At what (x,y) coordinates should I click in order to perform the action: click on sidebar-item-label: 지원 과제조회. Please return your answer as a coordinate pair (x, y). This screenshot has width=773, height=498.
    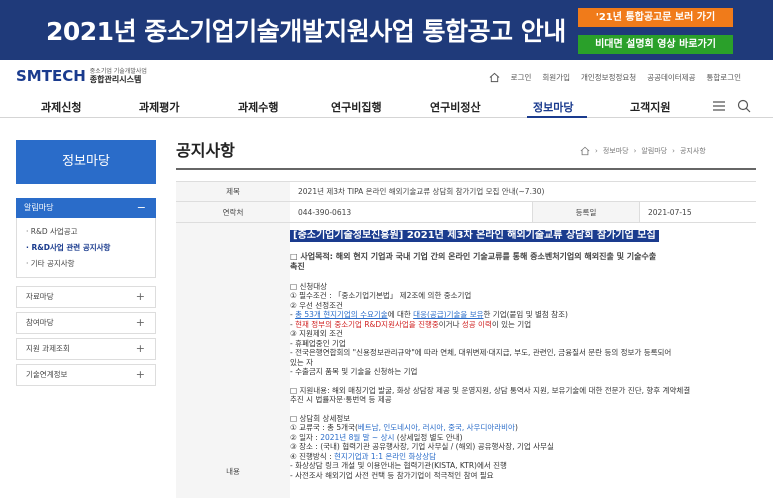
    Looking at the image, I should click on (48, 348).